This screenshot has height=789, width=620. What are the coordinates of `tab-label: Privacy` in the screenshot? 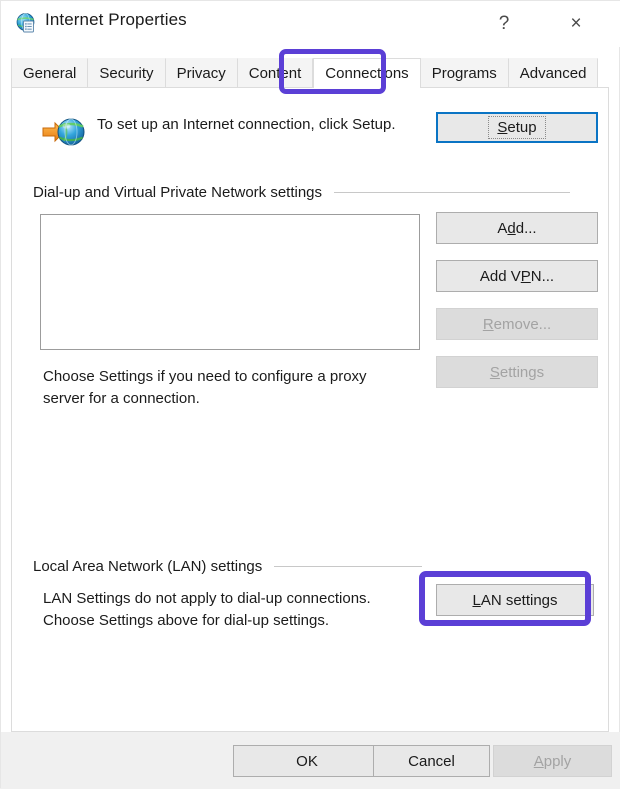 It's located at (201, 73).